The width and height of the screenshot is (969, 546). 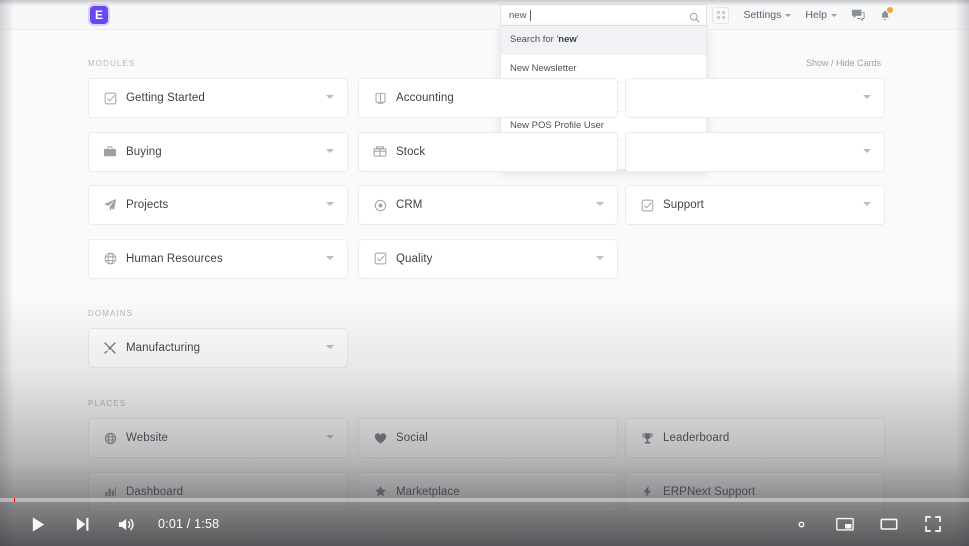 What do you see at coordinates (428, 491) in the screenshot?
I see `card-label: Marketplace` at bounding box center [428, 491].